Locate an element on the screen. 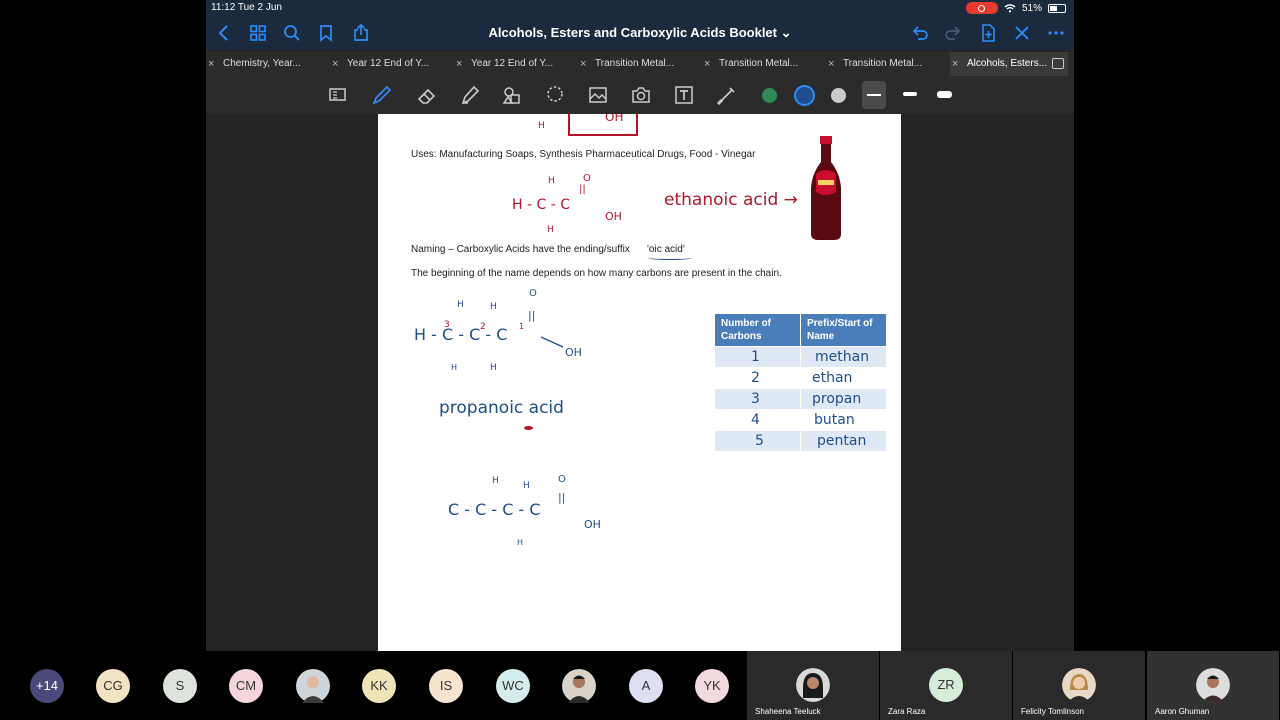 This screenshot has height=720, width=1280. color-grey is located at coordinates (838, 95).